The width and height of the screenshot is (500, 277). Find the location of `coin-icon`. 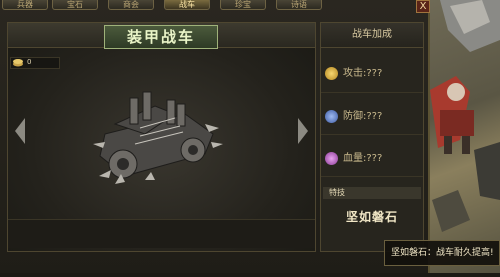

coin-icon is located at coordinates (18, 63).